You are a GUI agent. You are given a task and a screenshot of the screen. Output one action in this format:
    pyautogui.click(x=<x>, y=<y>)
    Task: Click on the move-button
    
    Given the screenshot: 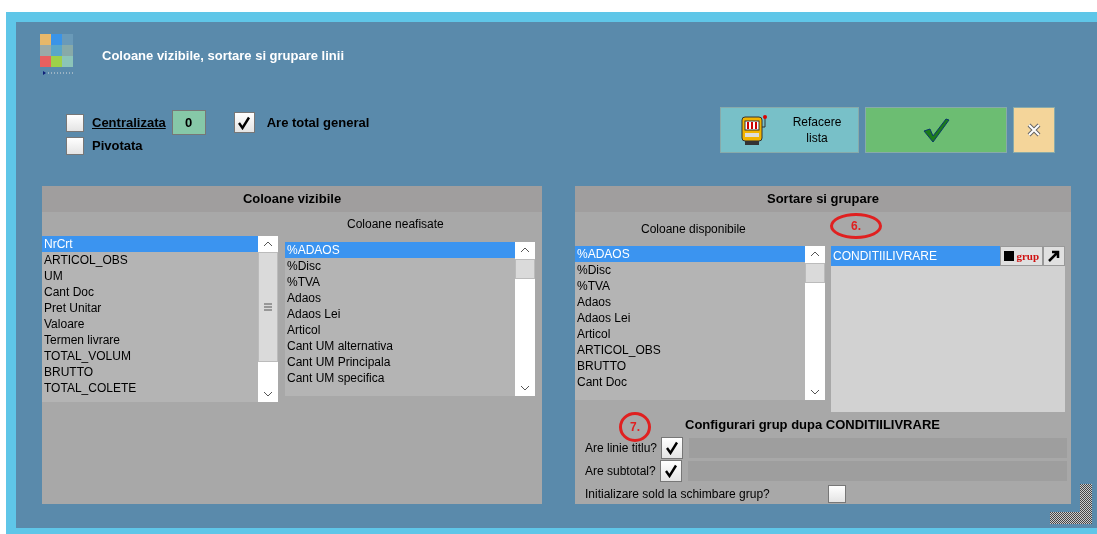 What is the action you would take?
    pyautogui.click(x=1054, y=256)
    